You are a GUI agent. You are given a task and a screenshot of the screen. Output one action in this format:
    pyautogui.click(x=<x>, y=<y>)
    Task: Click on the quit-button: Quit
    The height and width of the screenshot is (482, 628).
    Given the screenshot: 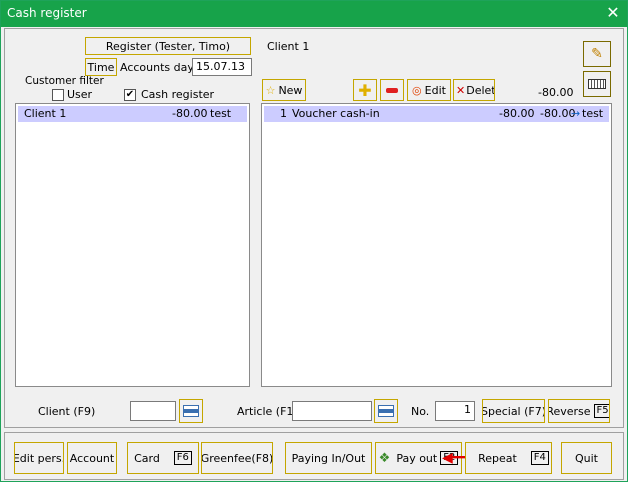 What is the action you would take?
    pyautogui.click(x=586, y=458)
    